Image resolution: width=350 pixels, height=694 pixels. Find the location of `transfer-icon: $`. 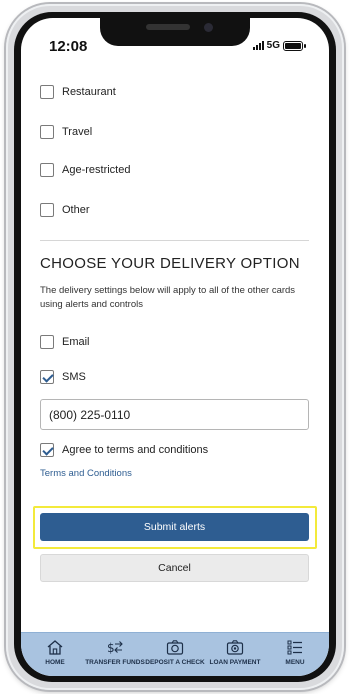

transfer-icon: $ is located at coordinates (115, 647).